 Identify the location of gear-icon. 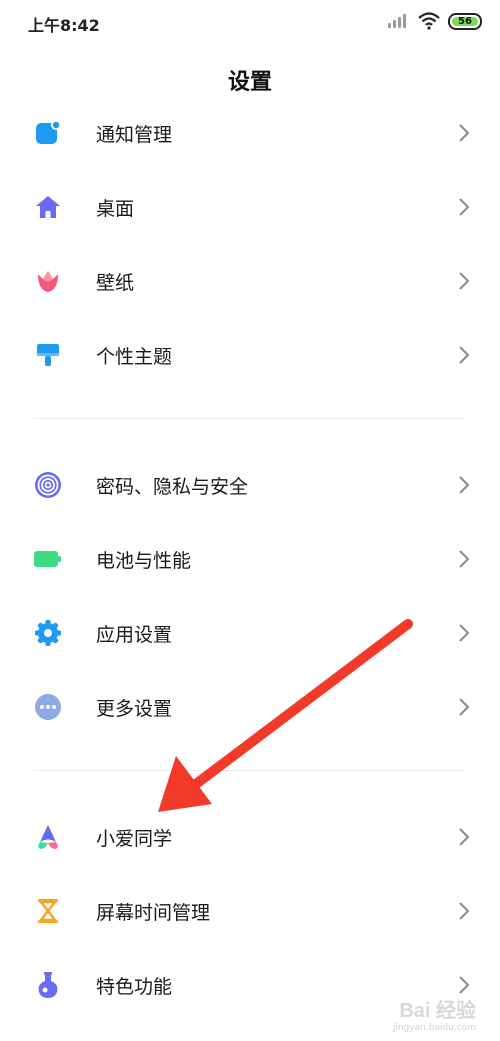
(48, 633).